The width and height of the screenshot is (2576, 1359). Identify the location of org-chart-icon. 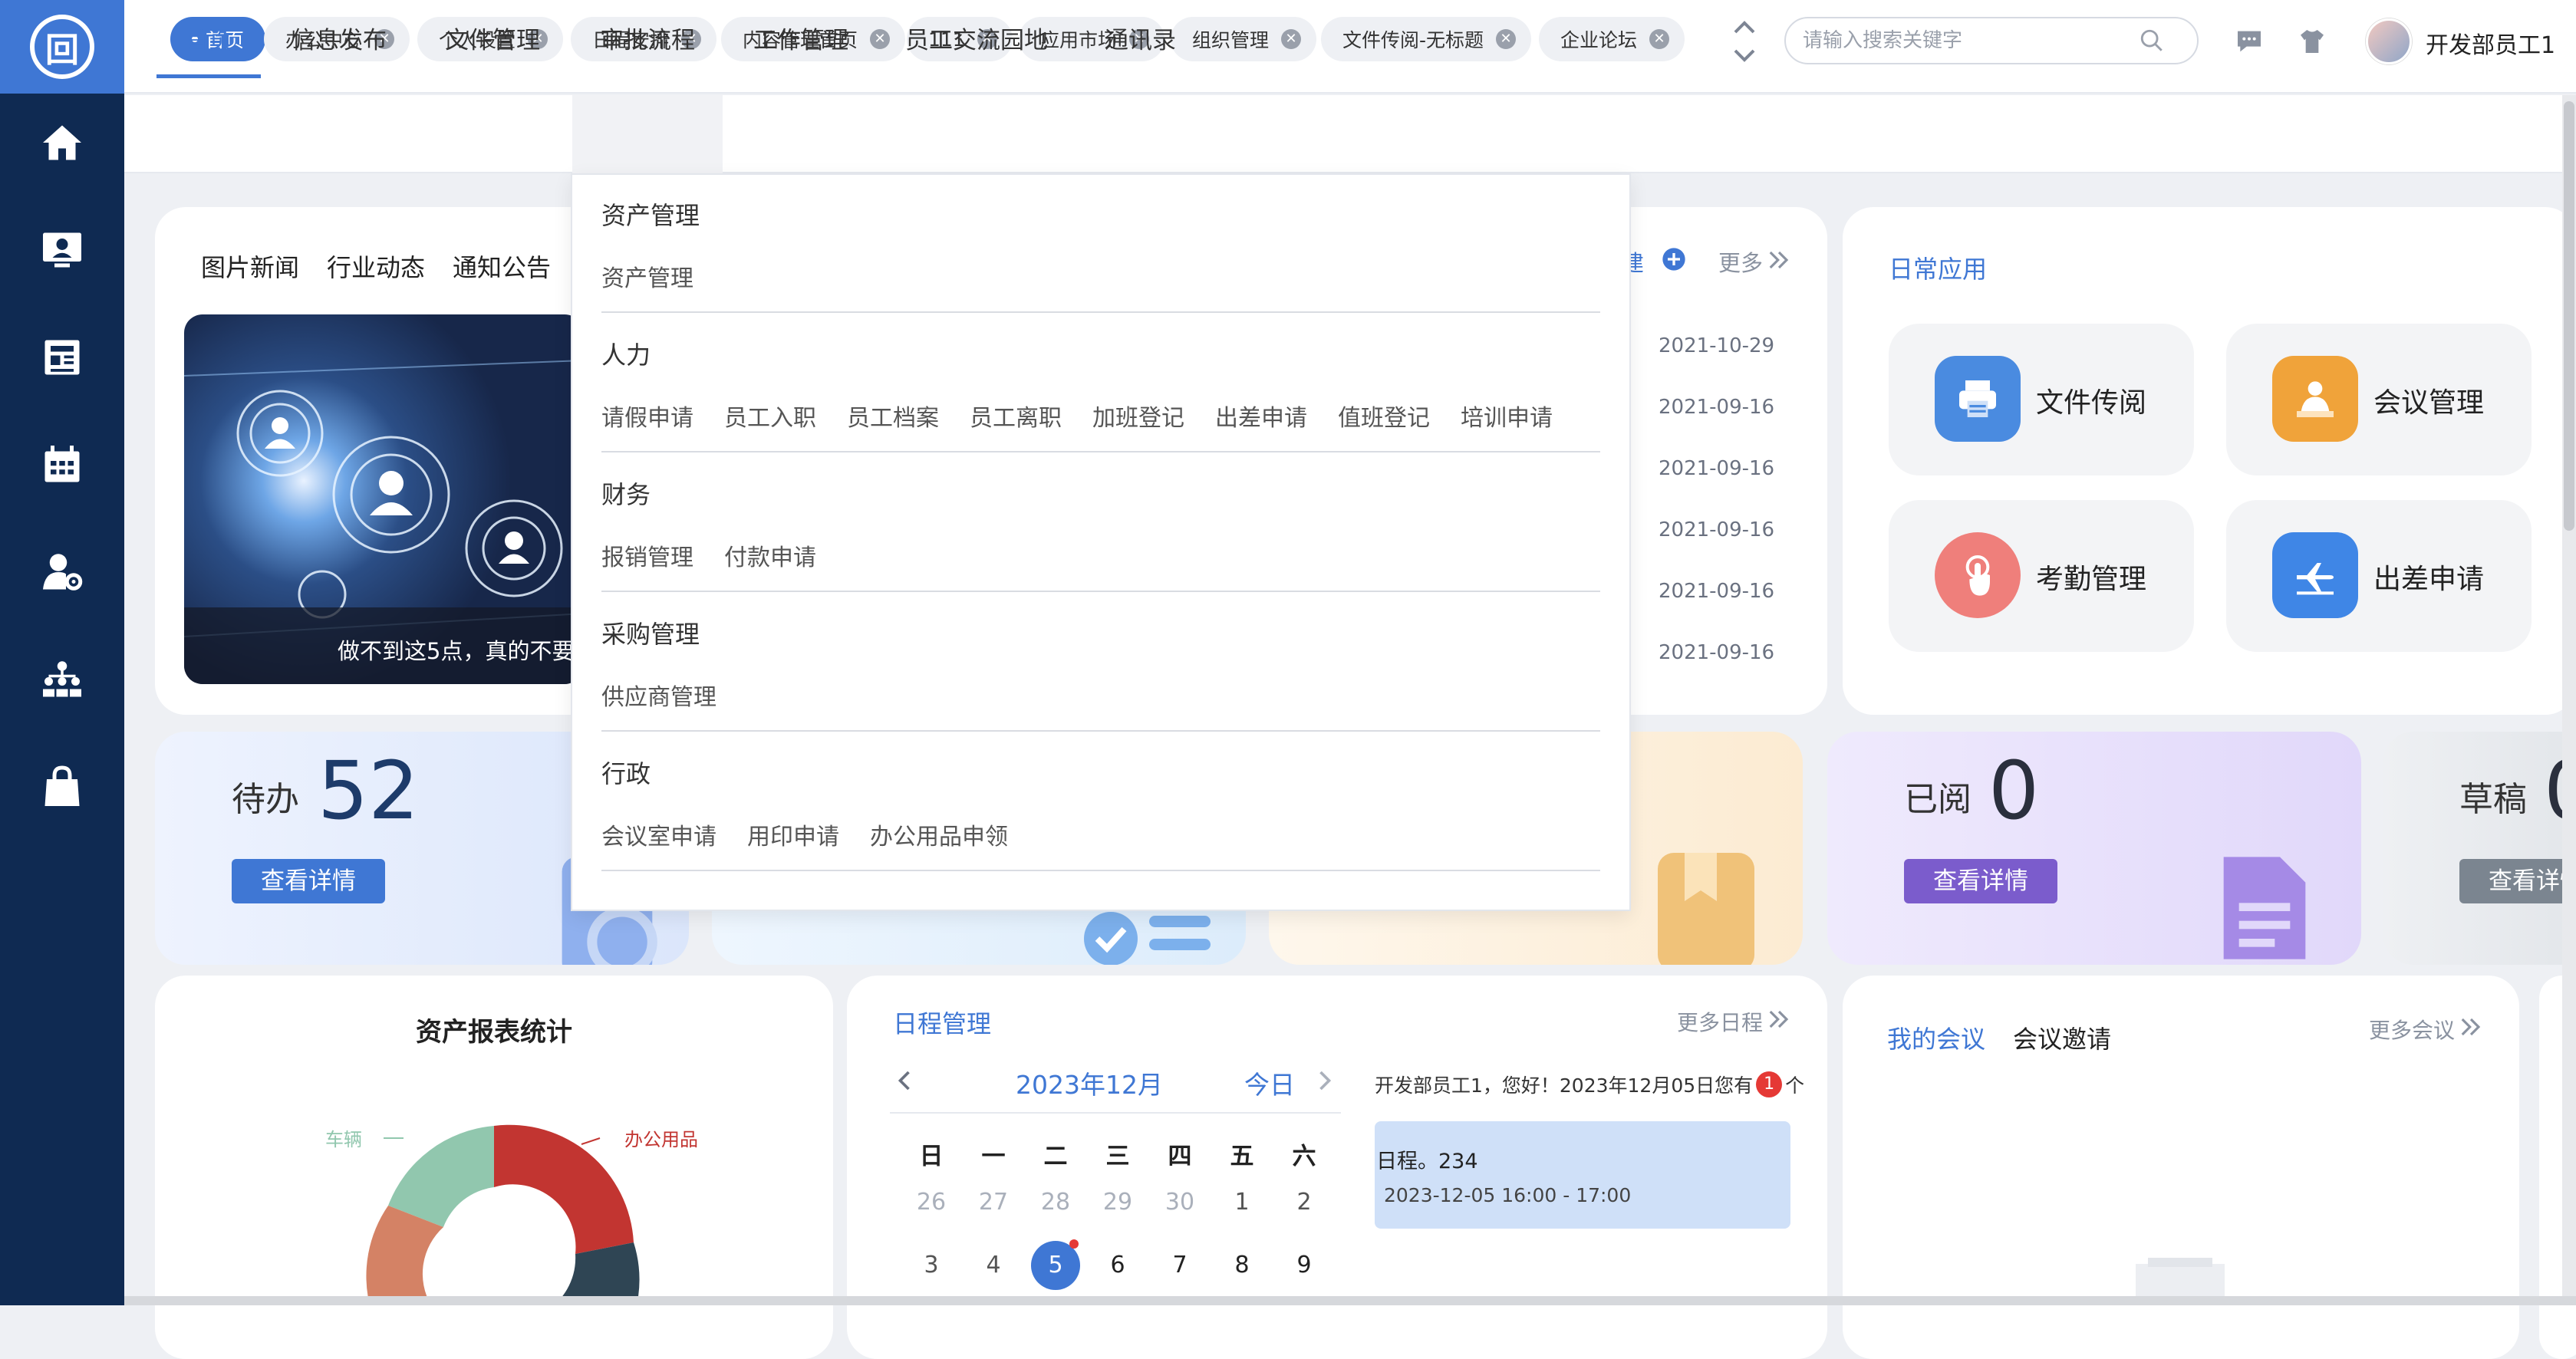
(62, 679).